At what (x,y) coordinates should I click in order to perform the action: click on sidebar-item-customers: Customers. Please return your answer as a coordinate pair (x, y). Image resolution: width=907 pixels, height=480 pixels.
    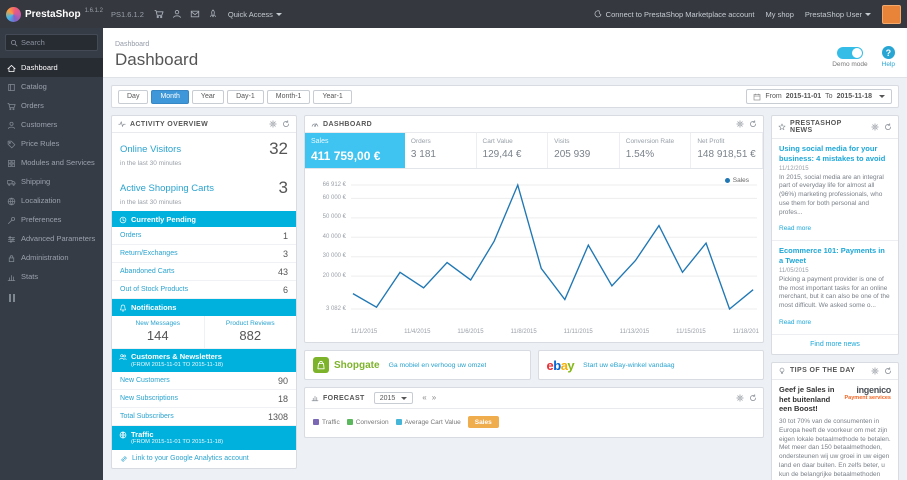
    Looking at the image, I should click on (51, 124).